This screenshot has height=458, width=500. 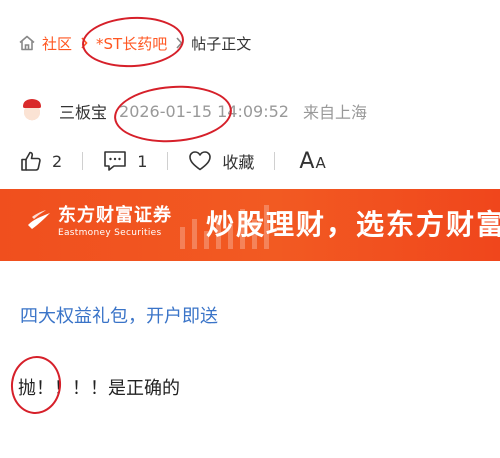 I want to click on like-button: 2, so click(x=41, y=161).